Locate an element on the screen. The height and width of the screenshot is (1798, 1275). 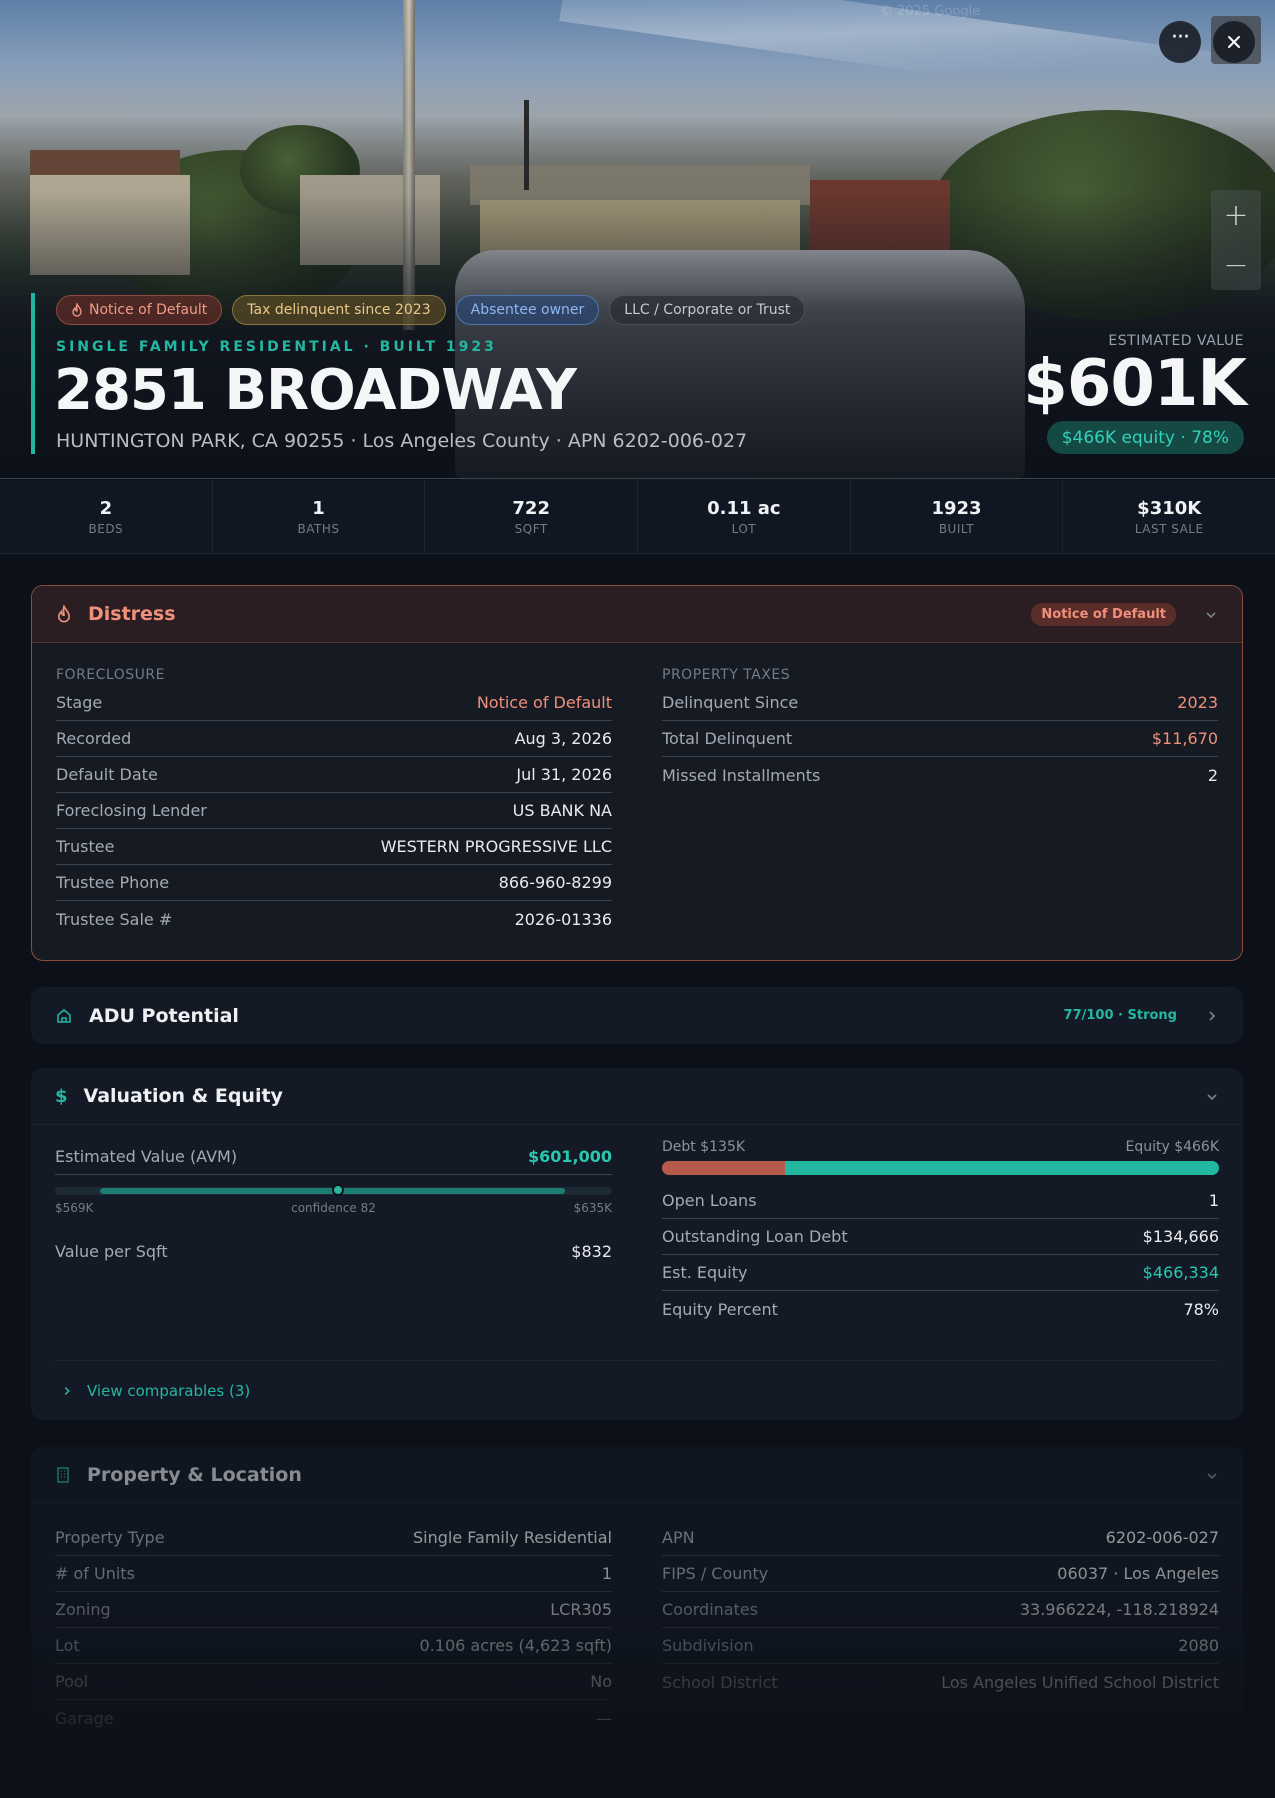
table-row: Trustee Sale #2026-01336 is located at coordinates (334, 919).